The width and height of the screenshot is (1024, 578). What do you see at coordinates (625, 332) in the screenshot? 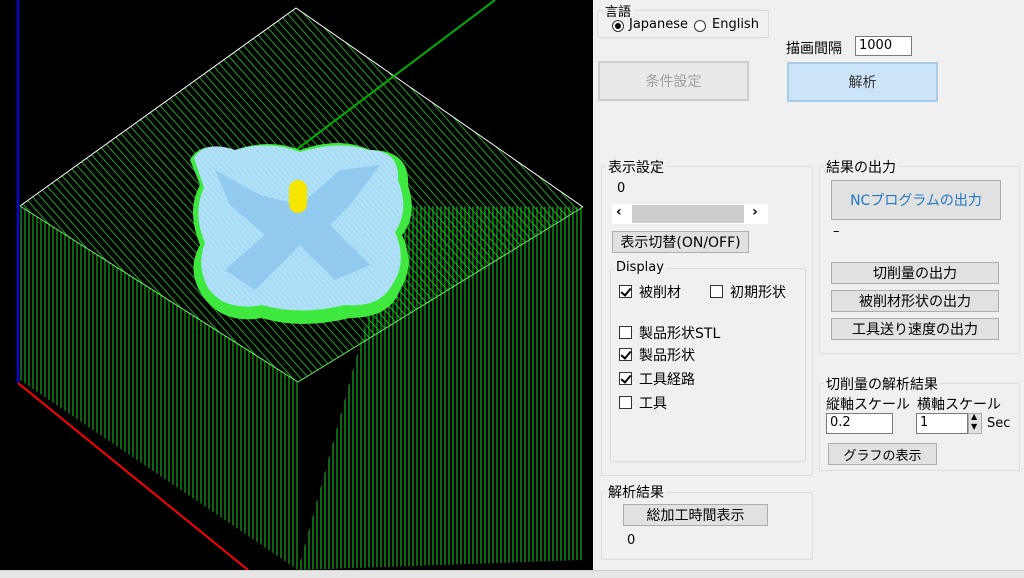
I see `checkbox-product-stl` at bounding box center [625, 332].